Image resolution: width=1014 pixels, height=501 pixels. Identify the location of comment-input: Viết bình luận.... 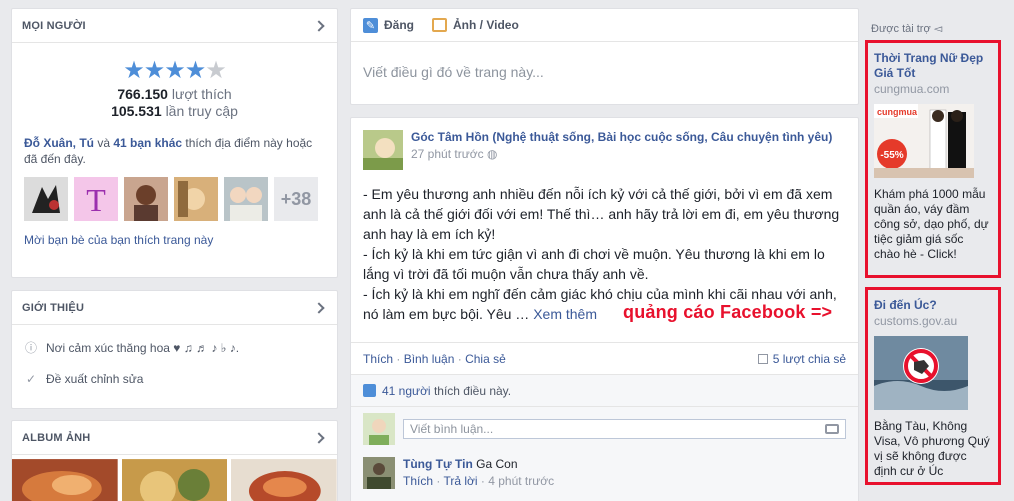
(624, 429).